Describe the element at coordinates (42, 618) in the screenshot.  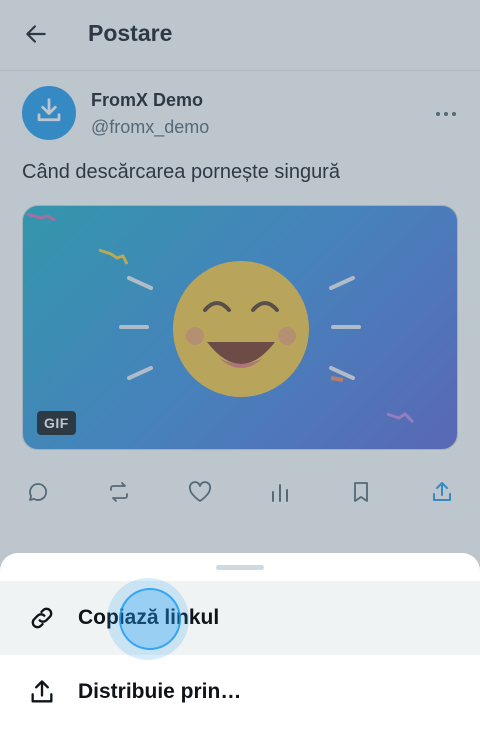
I see `link-icon` at that location.